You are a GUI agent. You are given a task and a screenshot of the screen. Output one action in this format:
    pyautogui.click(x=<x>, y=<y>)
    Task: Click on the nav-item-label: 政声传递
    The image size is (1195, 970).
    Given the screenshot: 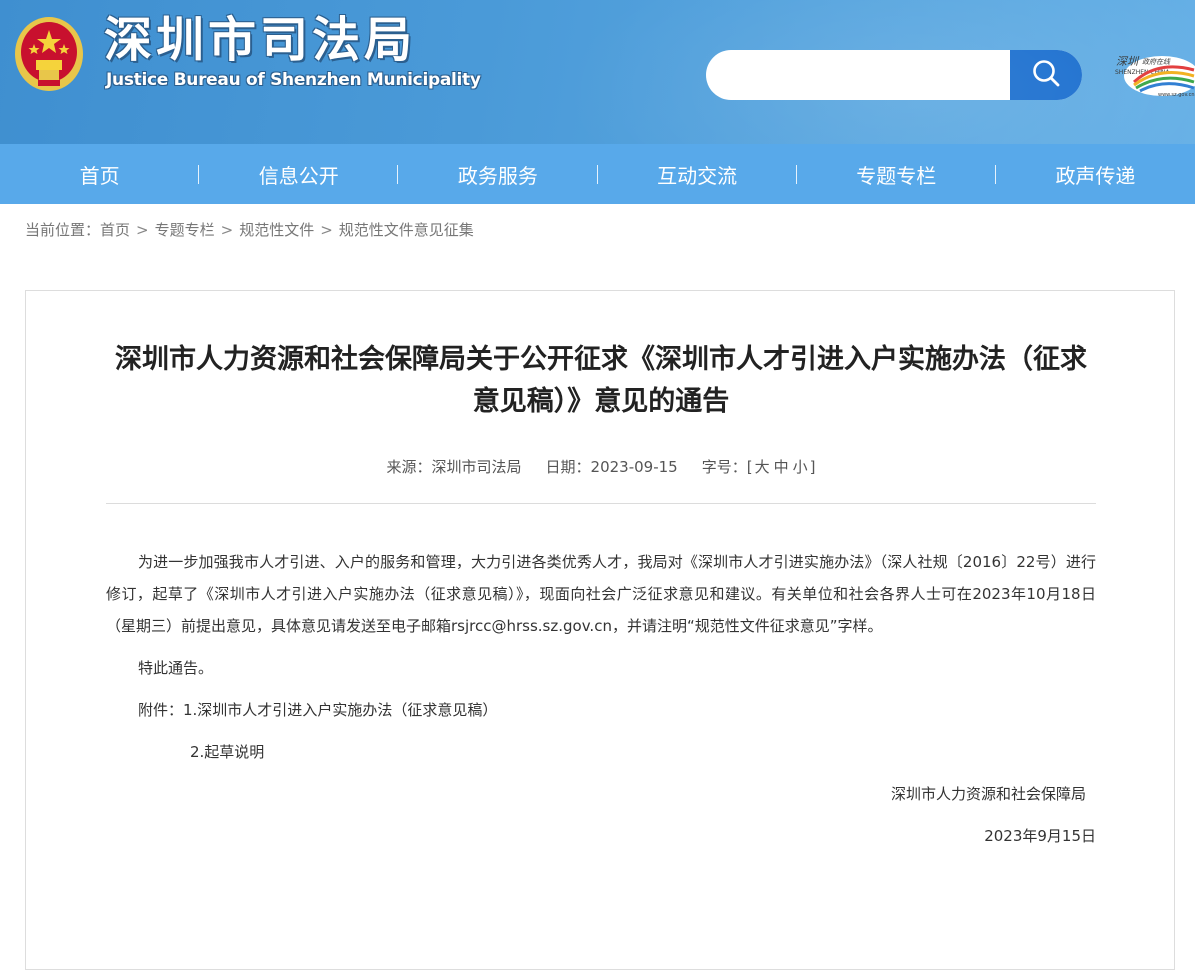 What is the action you would take?
    pyautogui.click(x=1095, y=175)
    